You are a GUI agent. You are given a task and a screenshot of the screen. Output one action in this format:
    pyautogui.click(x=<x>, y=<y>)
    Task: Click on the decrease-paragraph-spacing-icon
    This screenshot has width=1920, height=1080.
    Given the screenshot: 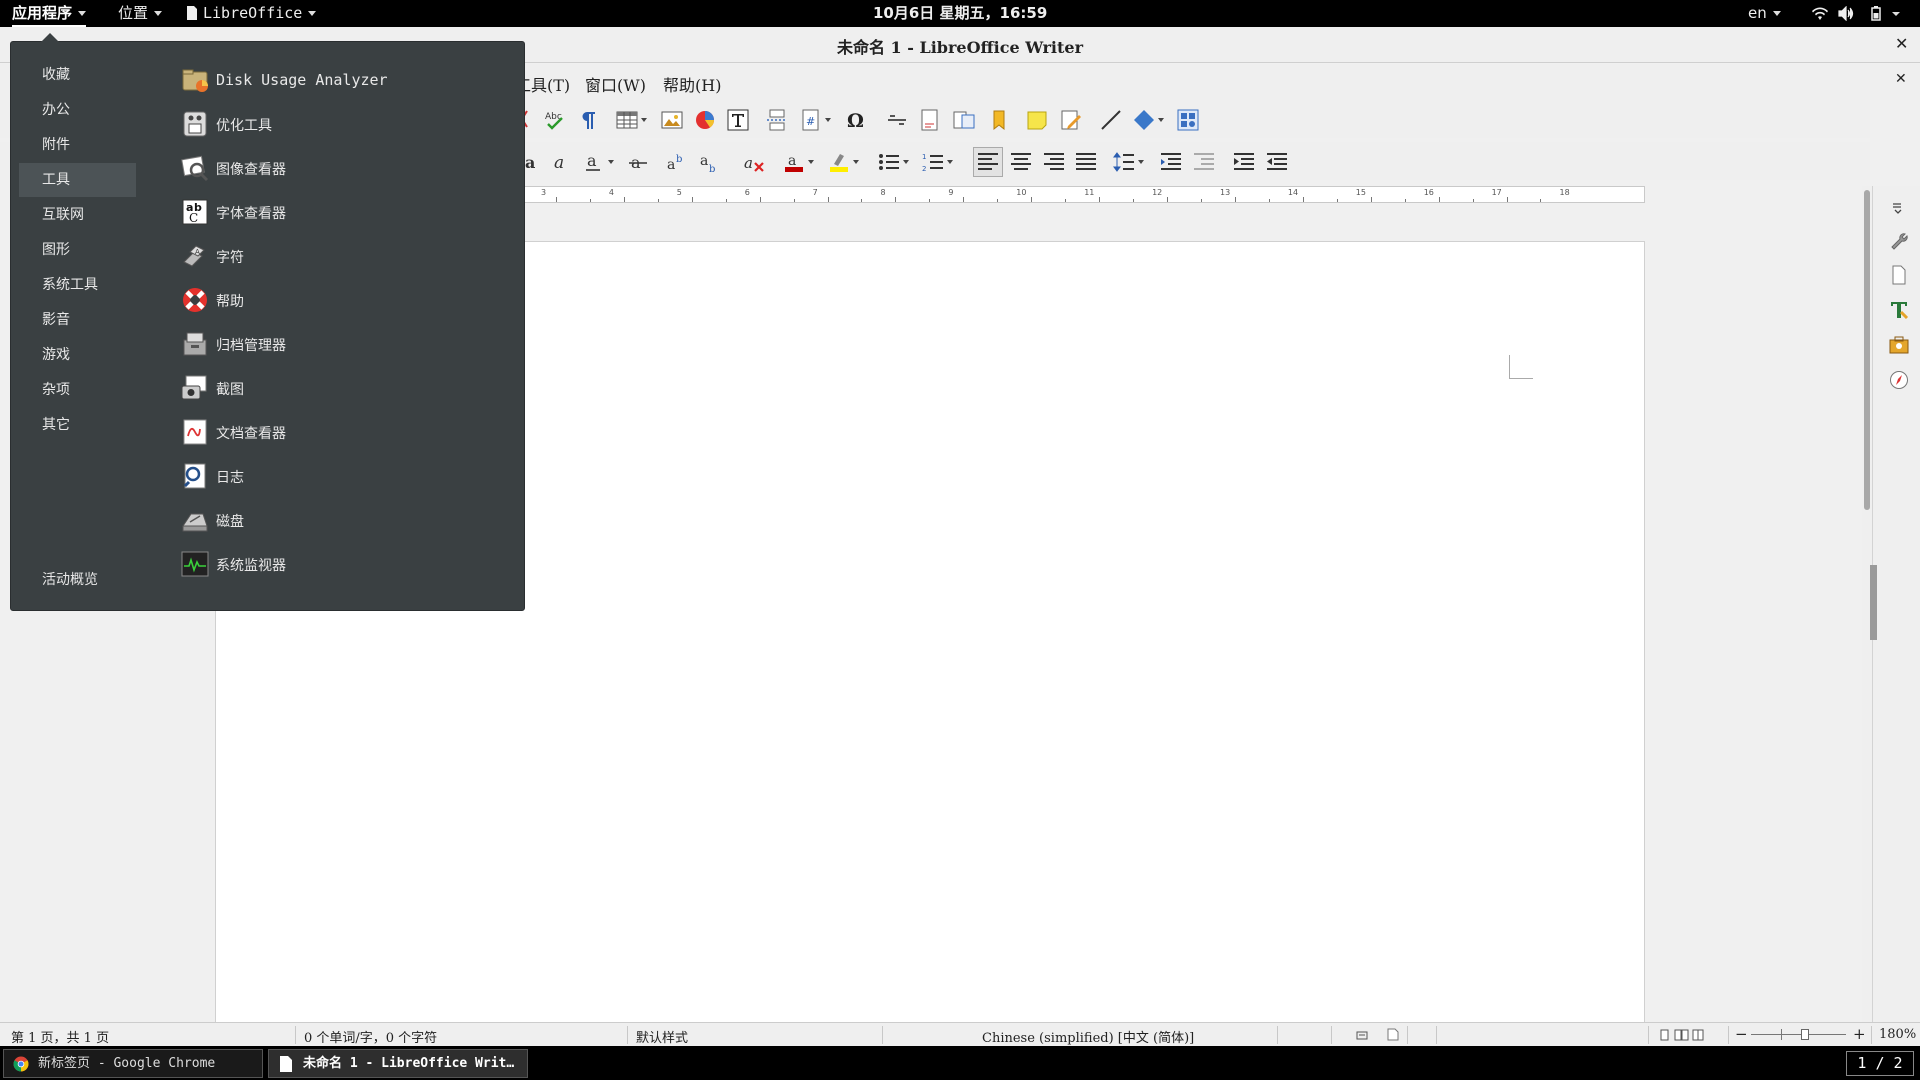 What is the action you would take?
    pyautogui.click(x=1204, y=162)
    